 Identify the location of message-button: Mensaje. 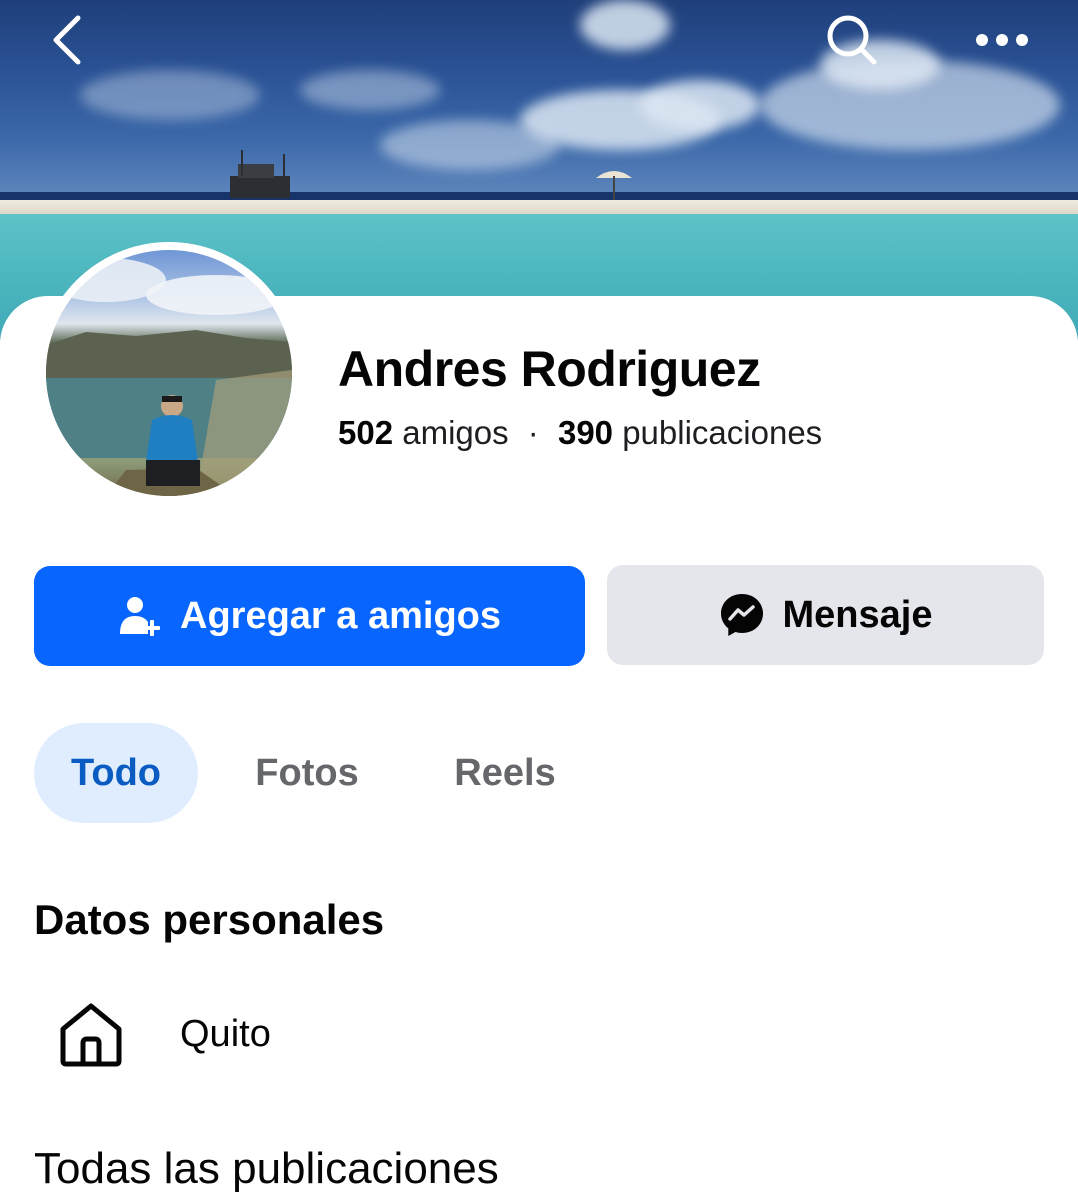
(825, 615).